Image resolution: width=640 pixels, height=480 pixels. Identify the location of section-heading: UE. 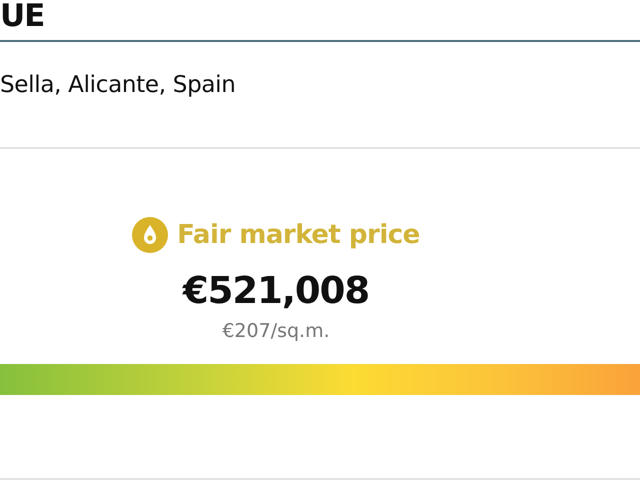
(22, 17).